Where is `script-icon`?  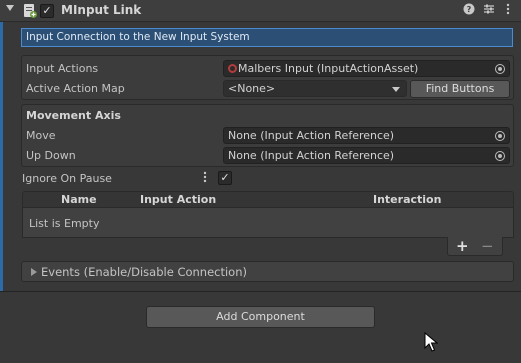 script-icon is located at coordinates (30, 11).